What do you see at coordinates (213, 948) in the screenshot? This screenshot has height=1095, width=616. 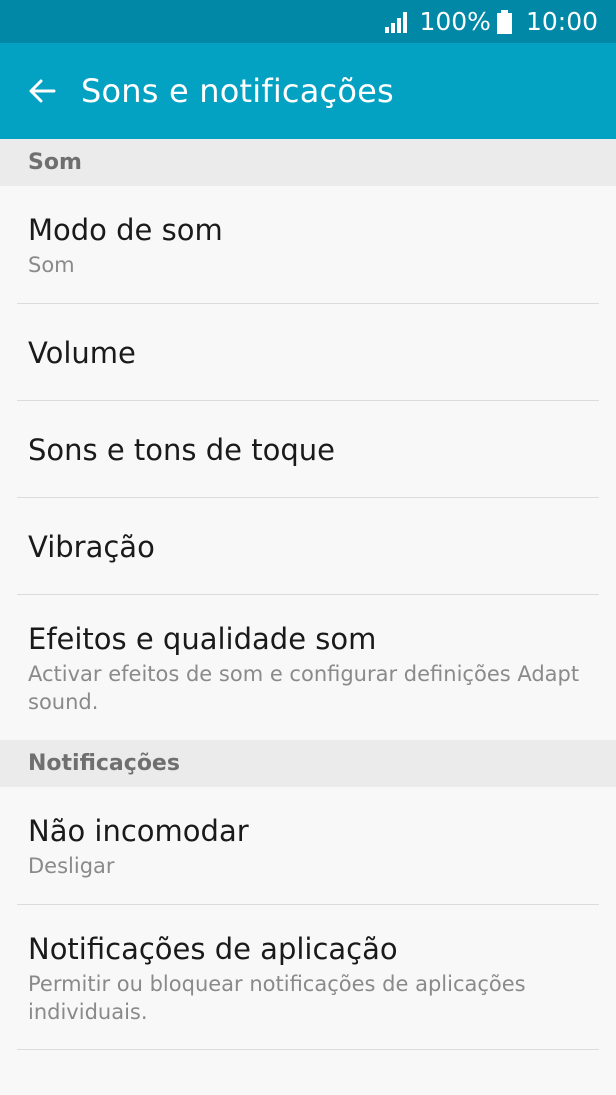 I see `item-title: Notificações de aplicação` at bounding box center [213, 948].